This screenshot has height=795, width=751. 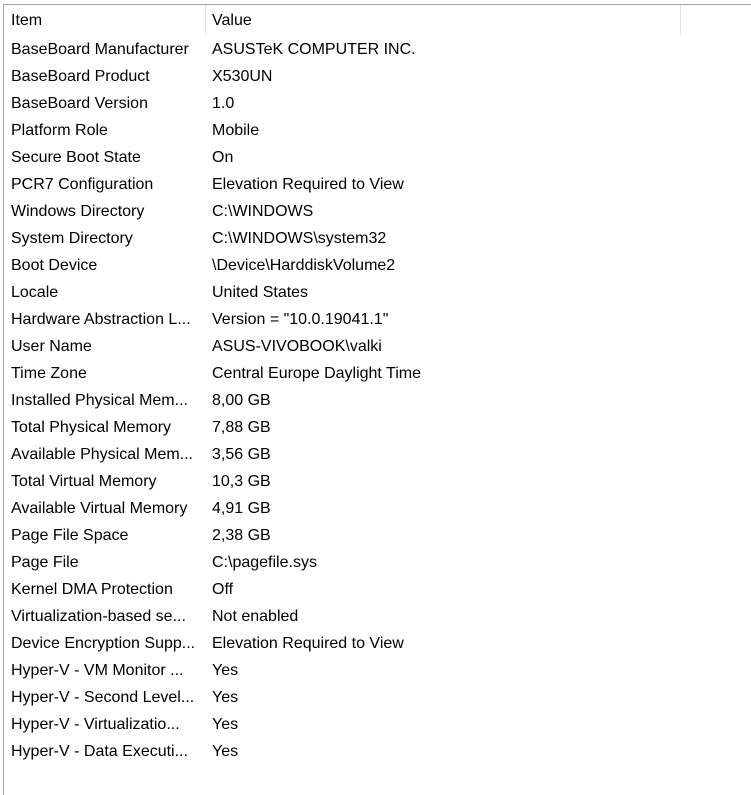 What do you see at coordinates (72, 238) in the screenshot?
I see `row-item: System Directory` at bounding box center [72, 238].